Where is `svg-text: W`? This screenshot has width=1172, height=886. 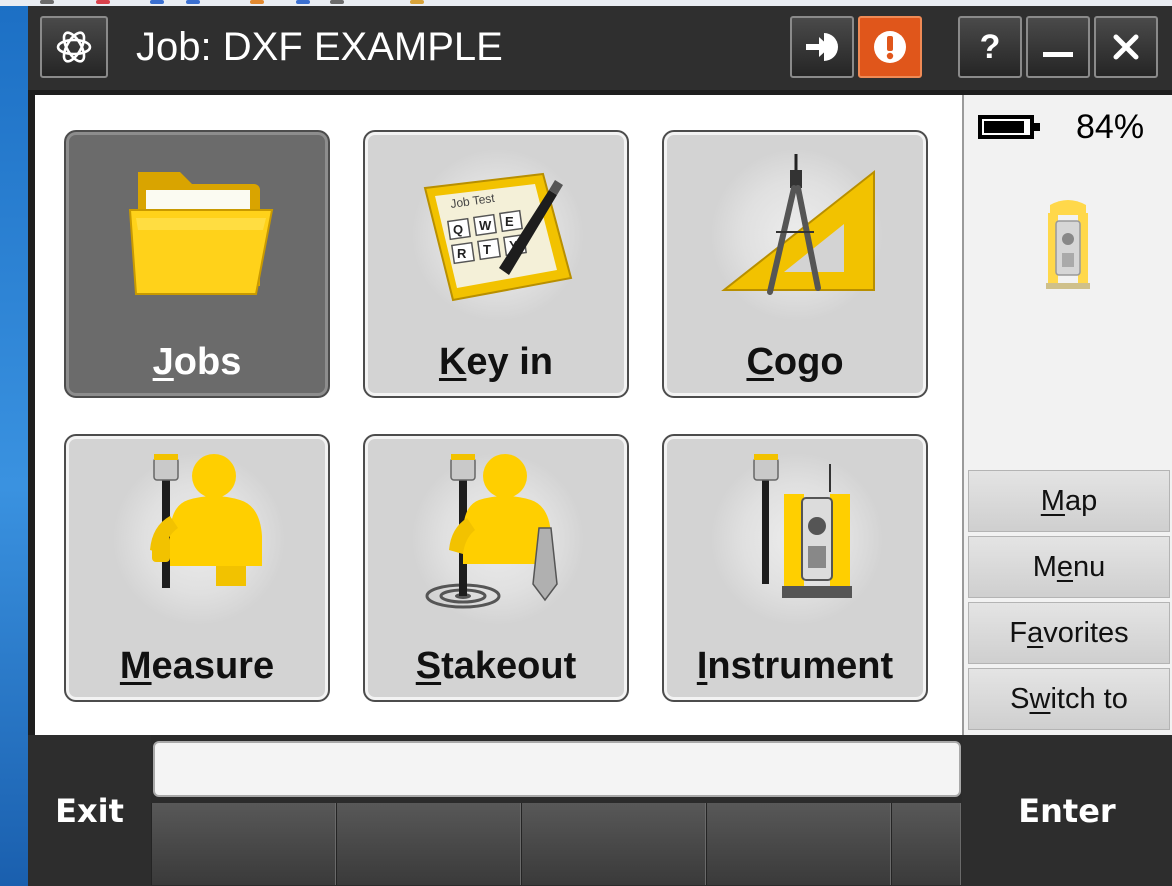 svg-text: W is located at coordinates (485, 225).